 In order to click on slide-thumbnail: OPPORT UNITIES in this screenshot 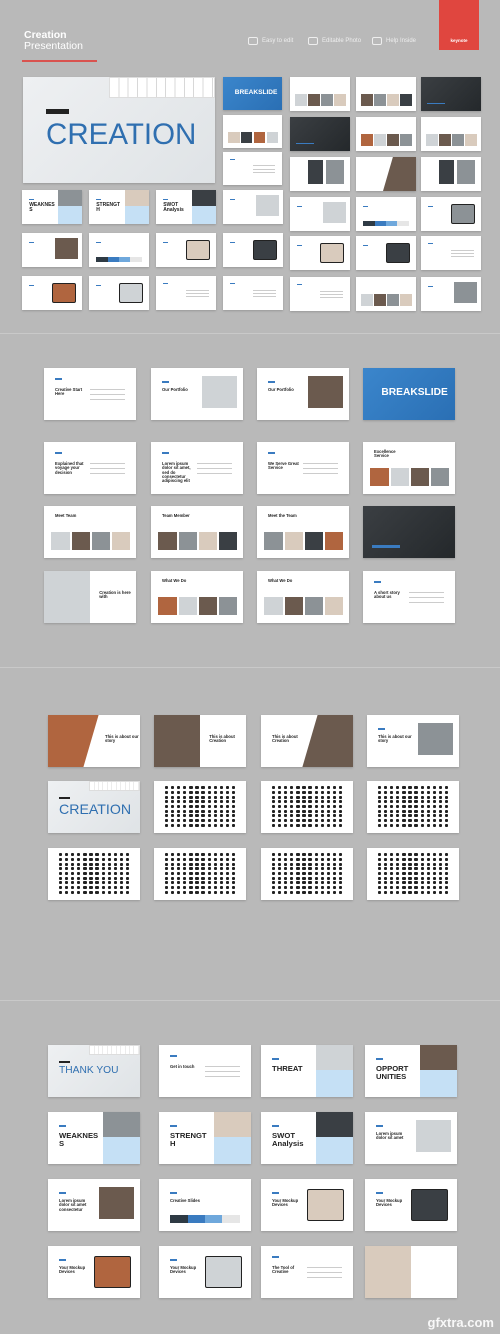, I will do `click(411, 1071)`.